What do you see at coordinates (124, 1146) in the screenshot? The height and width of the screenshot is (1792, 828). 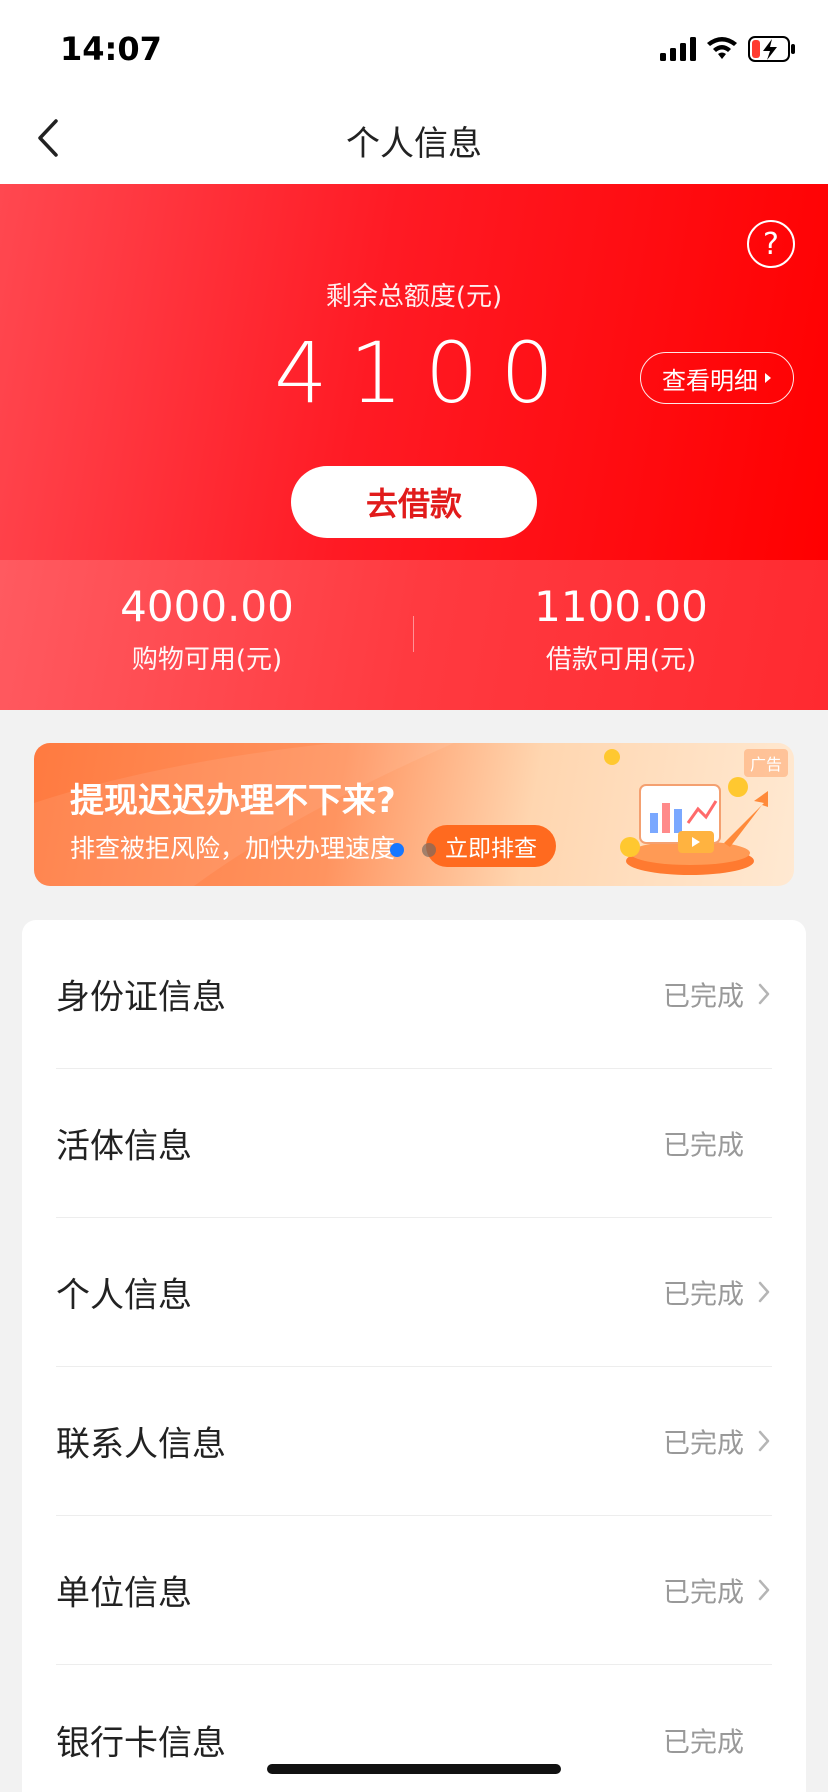 I see `list-item-label: 活体信息` at bounding box center [124, 1146].